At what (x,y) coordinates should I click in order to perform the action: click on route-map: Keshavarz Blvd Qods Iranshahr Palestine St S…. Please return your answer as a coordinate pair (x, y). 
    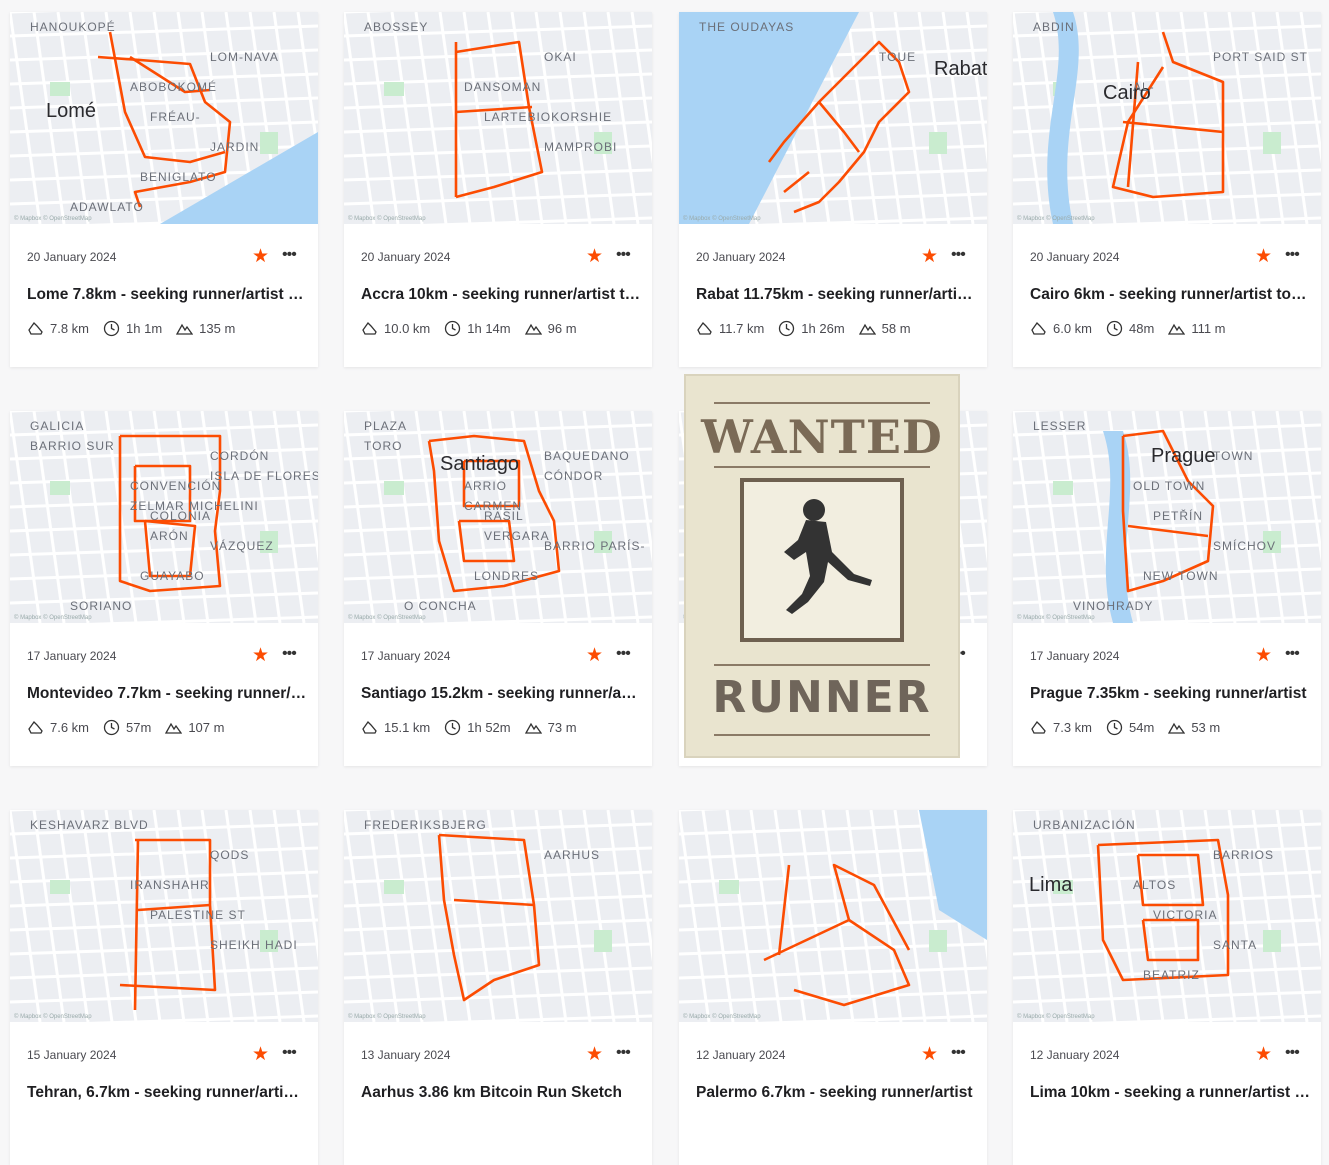
    Looking at the image, I should click on (164, 916).